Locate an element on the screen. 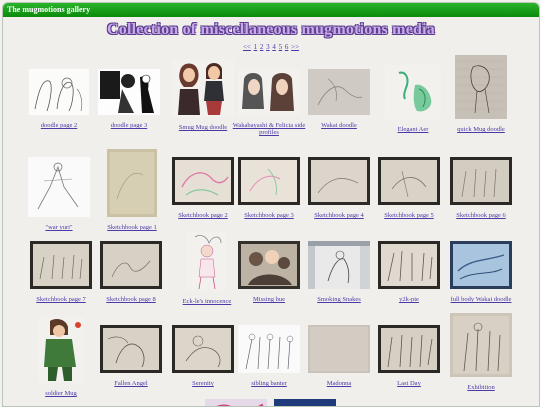 This screenshot has width=540, height=407. item-caption: y2k-pie is located at coordinates (409, 299).